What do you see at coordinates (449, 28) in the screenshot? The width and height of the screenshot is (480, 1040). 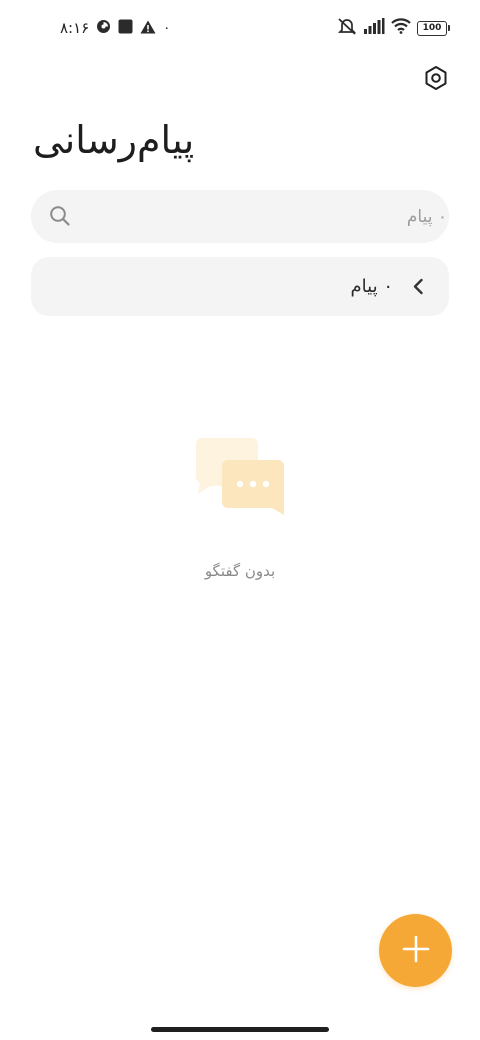 I see `battery-tip` at bounding box center [449, 28].